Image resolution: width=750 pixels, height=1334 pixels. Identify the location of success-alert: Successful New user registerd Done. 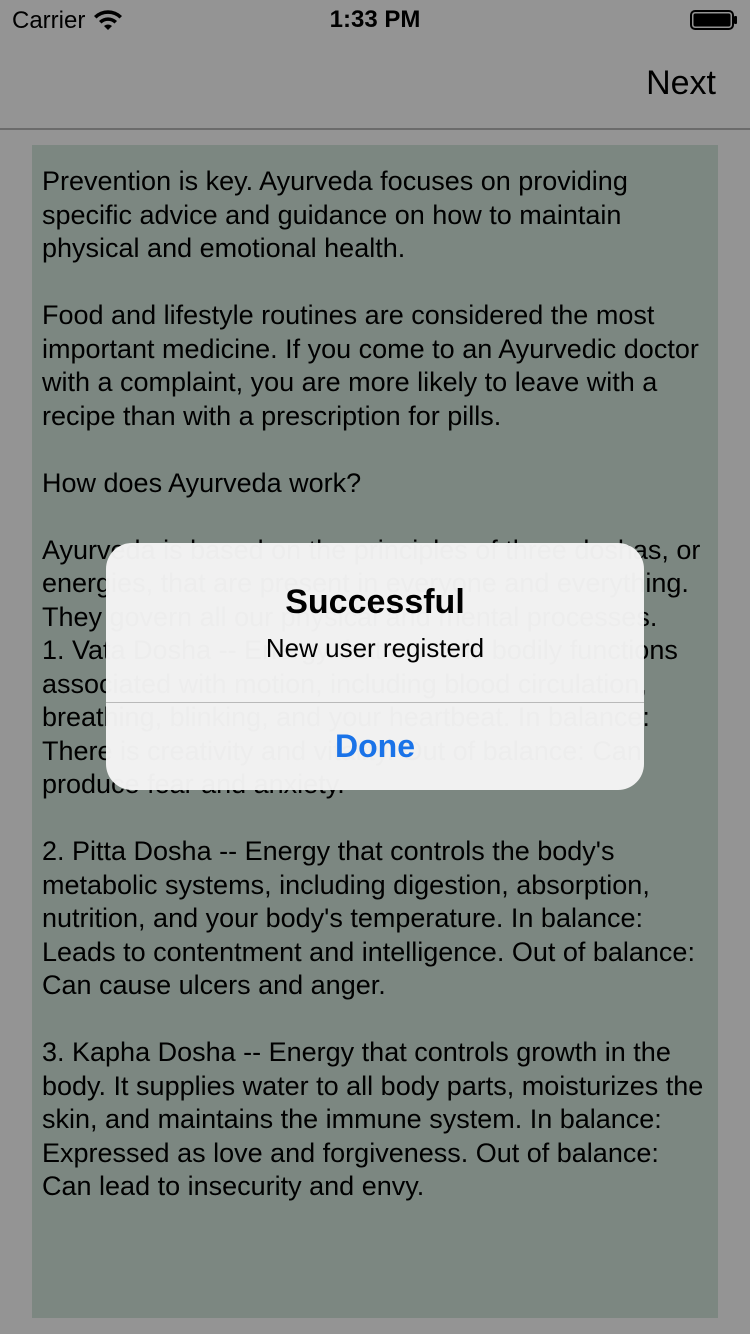
(375, 666).